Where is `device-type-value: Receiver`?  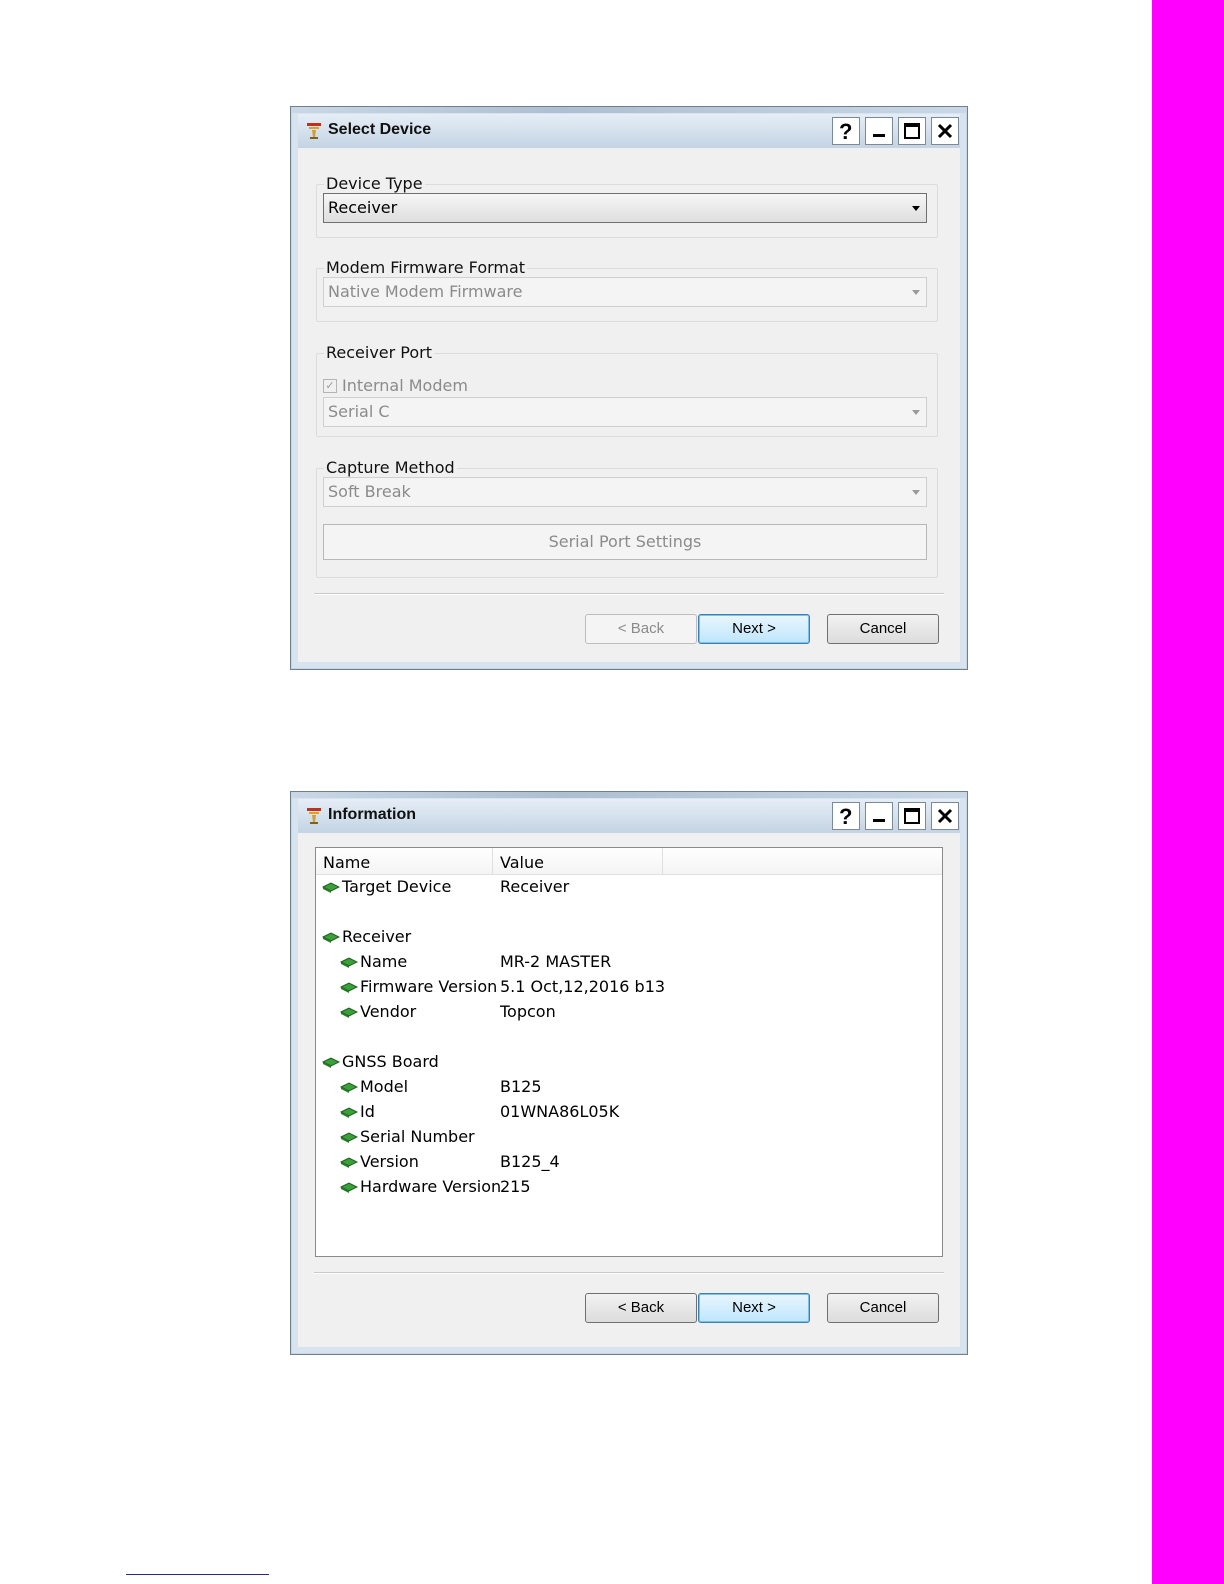
device-type-value: Receiver is located at coordinates (363, 207).